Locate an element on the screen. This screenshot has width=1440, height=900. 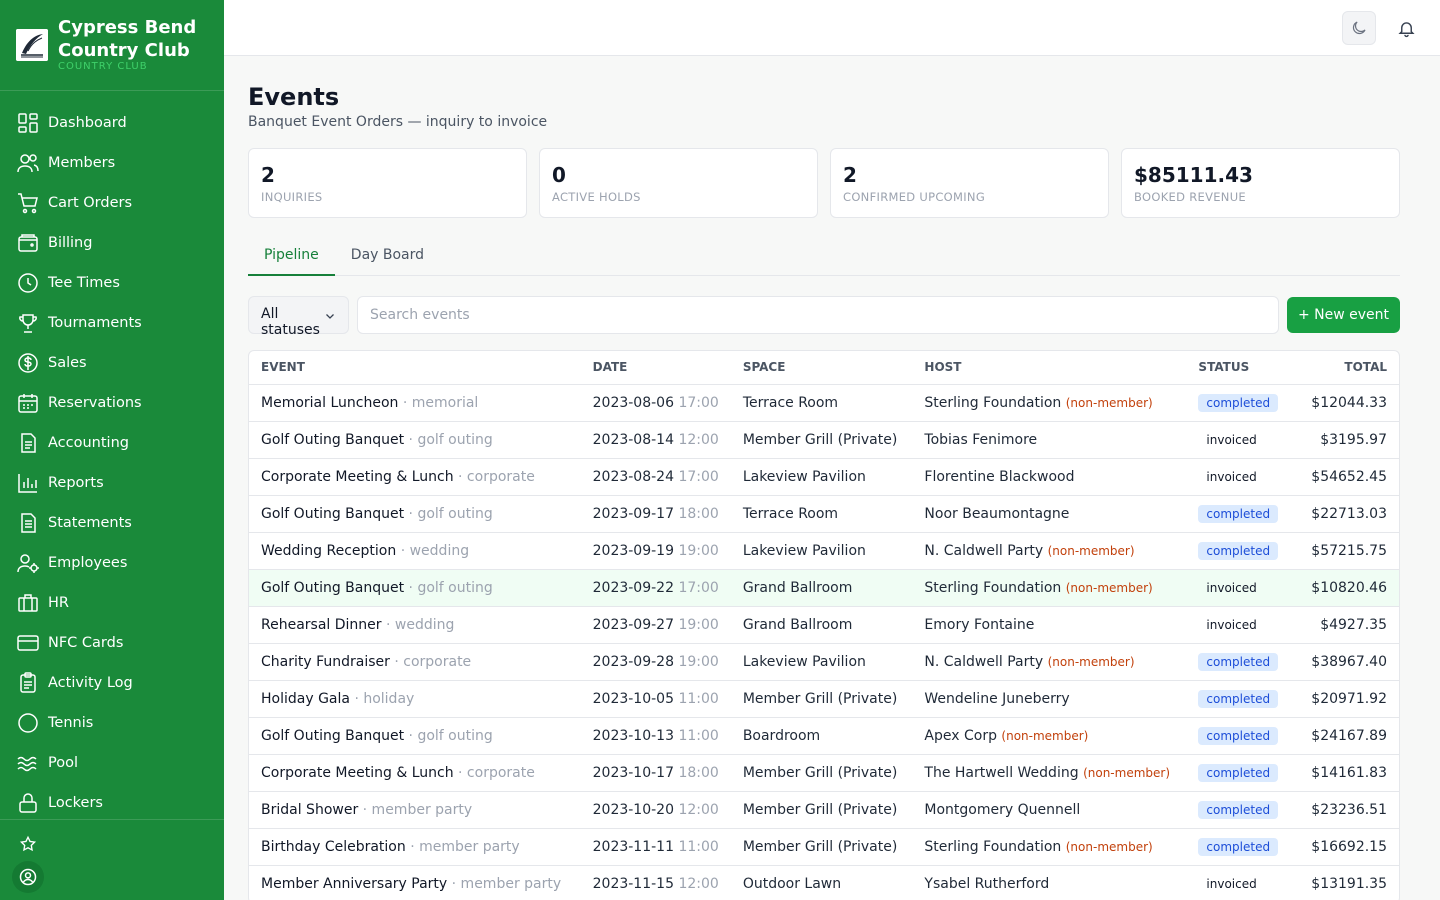
table-header-row: EVENT DATE SPACE HOST STATUS TOTAL is located at coordinates (824, 368).